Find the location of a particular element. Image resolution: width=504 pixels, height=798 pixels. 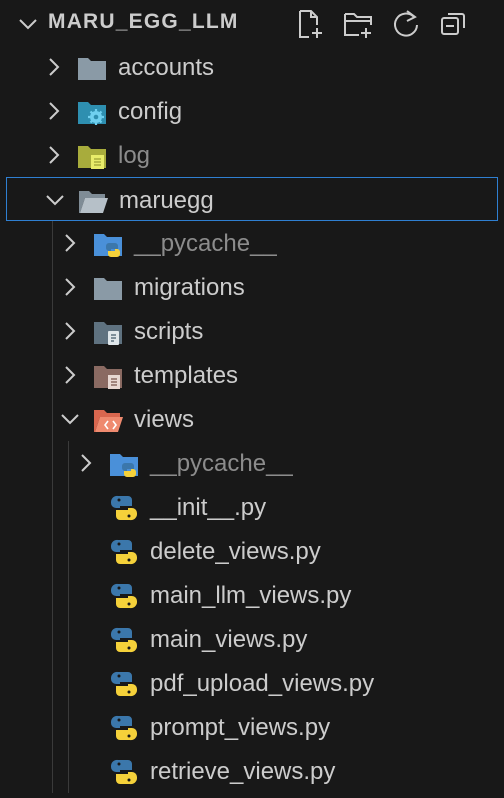

explorer-root-title: MARU_EGG_LLM is located at coordinates (143, 21).